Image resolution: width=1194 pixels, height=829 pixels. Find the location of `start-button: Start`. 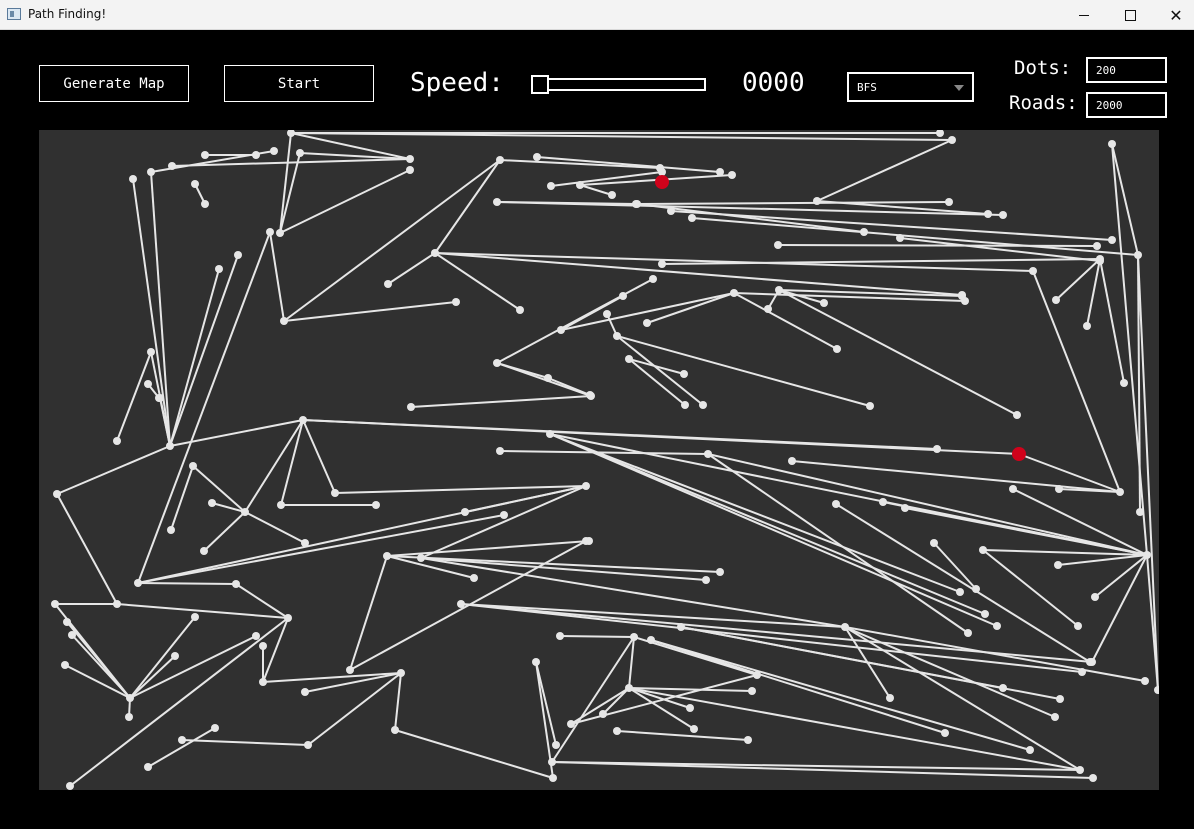

start-button: Start is located at coordinates (299, 83).